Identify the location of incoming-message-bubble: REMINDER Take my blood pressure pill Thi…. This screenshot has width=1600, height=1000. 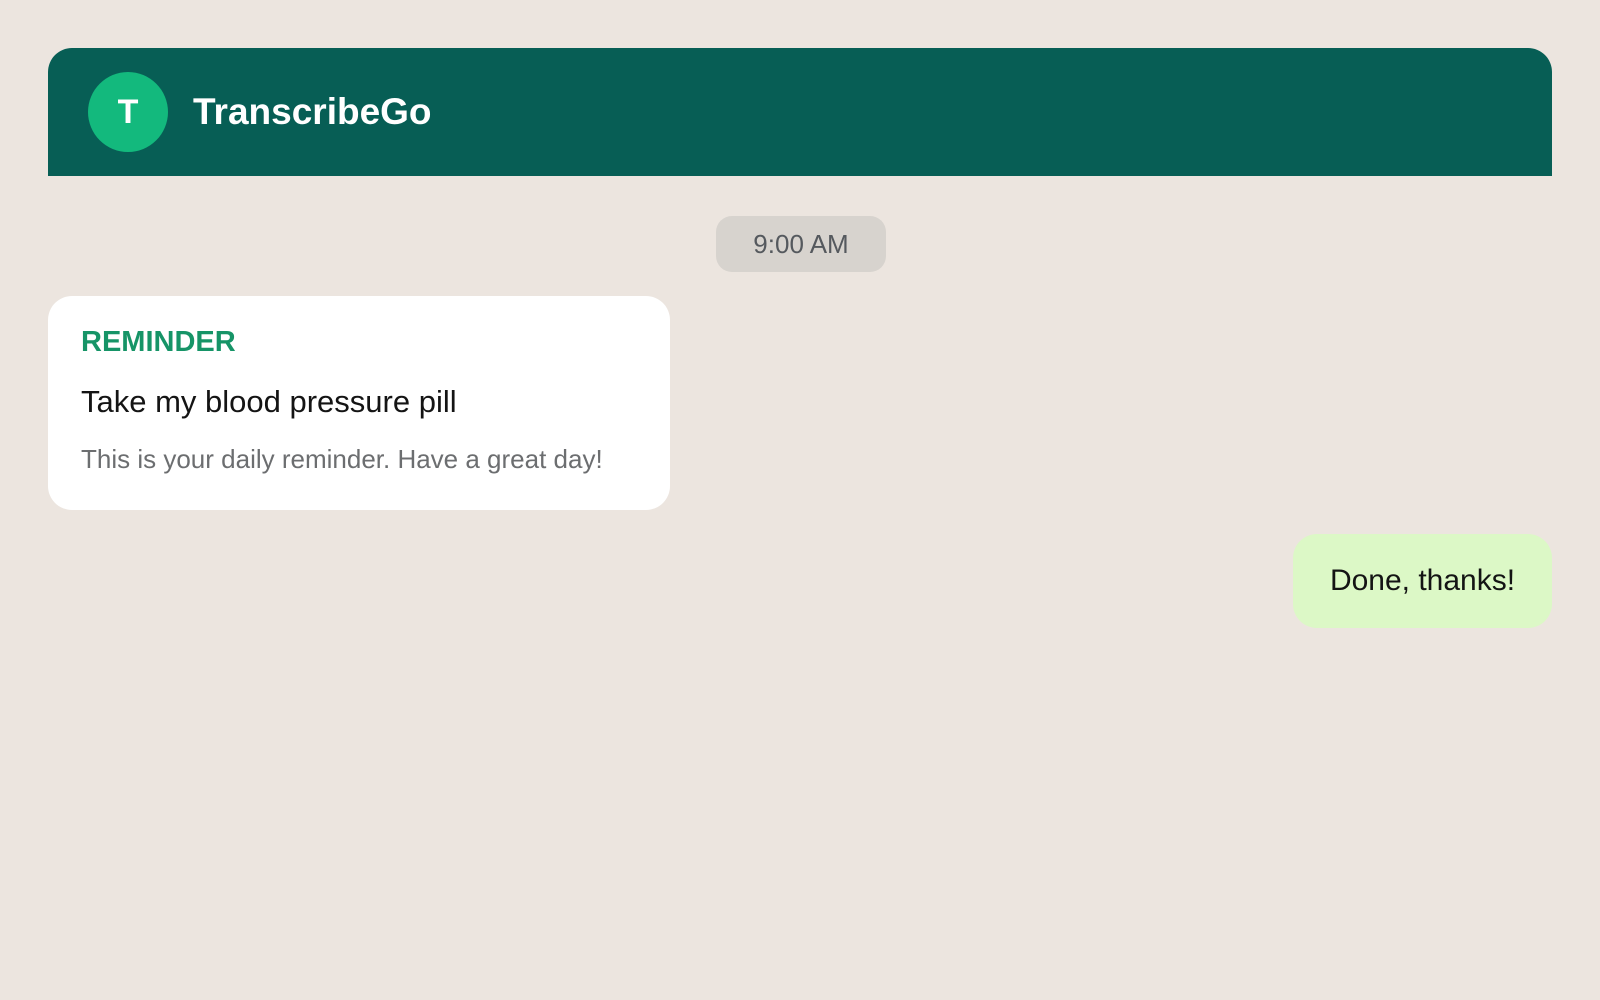
(359, 403).